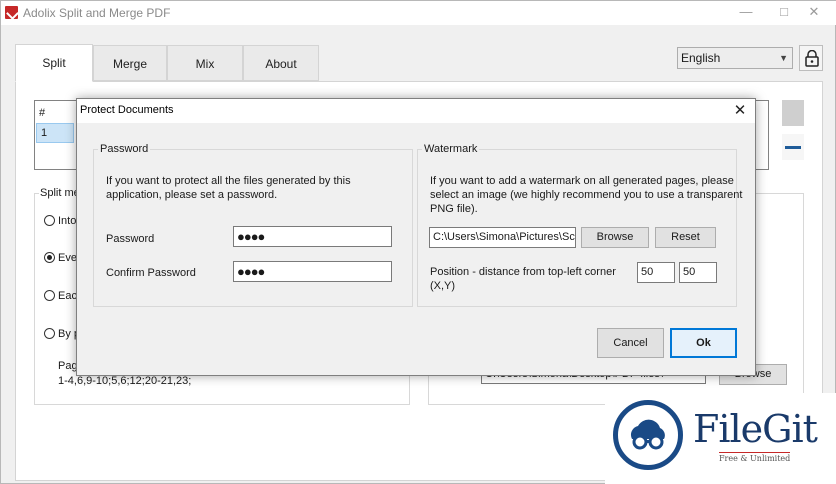 This screenshot has width=836, height=484. Describe the element at coordinates (151, 273) in the screenshot. I see `confirm-password-label: Confirm Password` at that location.